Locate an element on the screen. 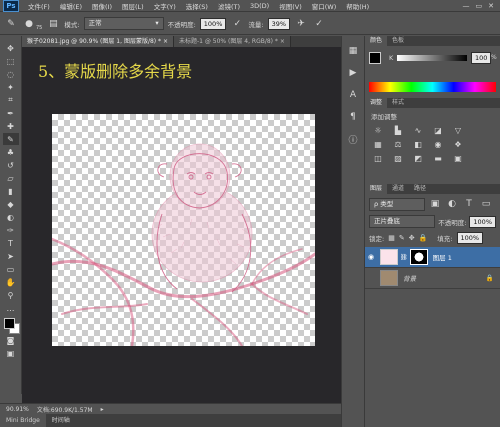 Image resolution: width=500 pixels, height=427 pixels. status-arrow-icon: ▸ is located at coordinates (102, 409).